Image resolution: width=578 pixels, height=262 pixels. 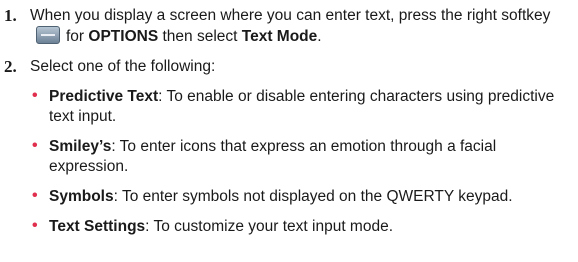 I want to click on step-number: 2., so click(x=10, y=66).